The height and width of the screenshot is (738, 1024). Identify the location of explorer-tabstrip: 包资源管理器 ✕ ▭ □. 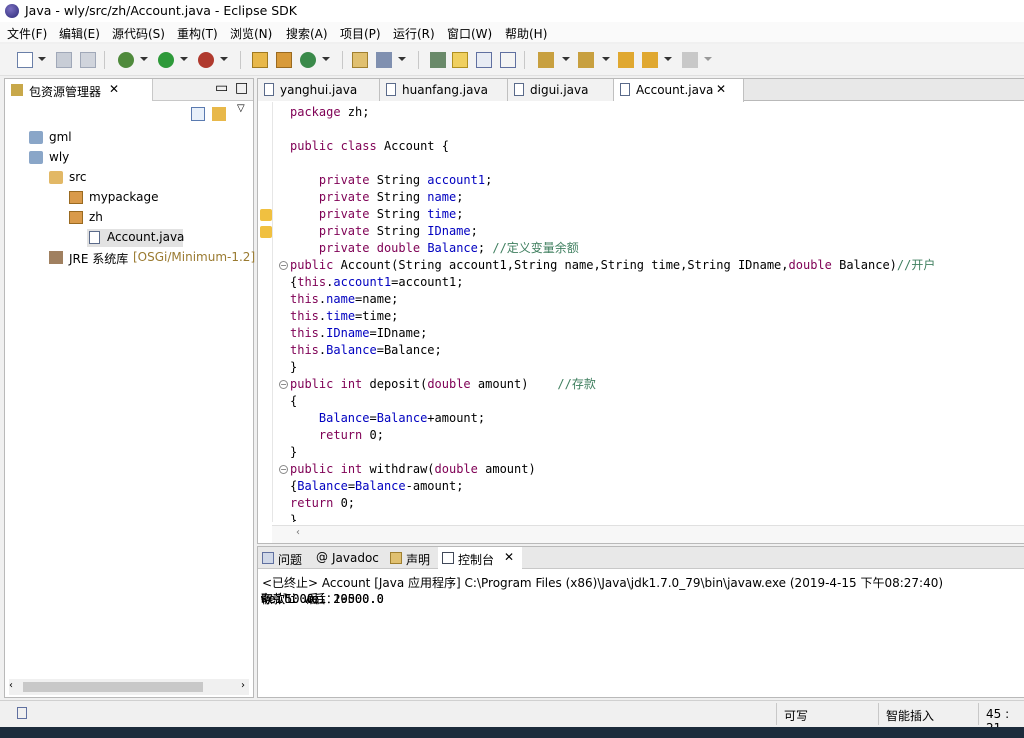
(129, 90).